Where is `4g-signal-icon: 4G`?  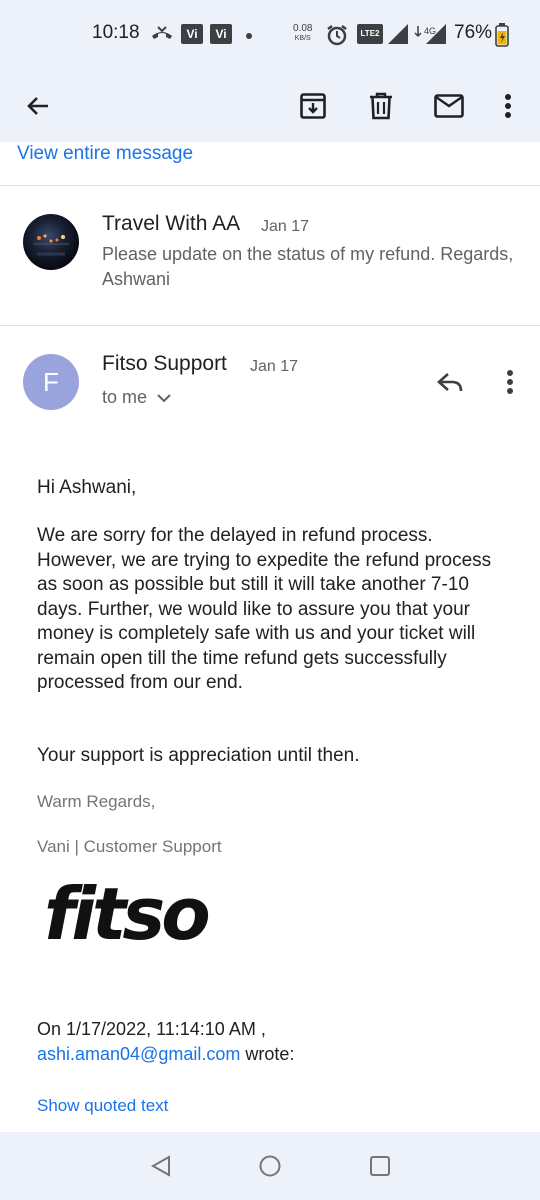 4g-signal-icon: 4G is located at coordinates (431, 37).